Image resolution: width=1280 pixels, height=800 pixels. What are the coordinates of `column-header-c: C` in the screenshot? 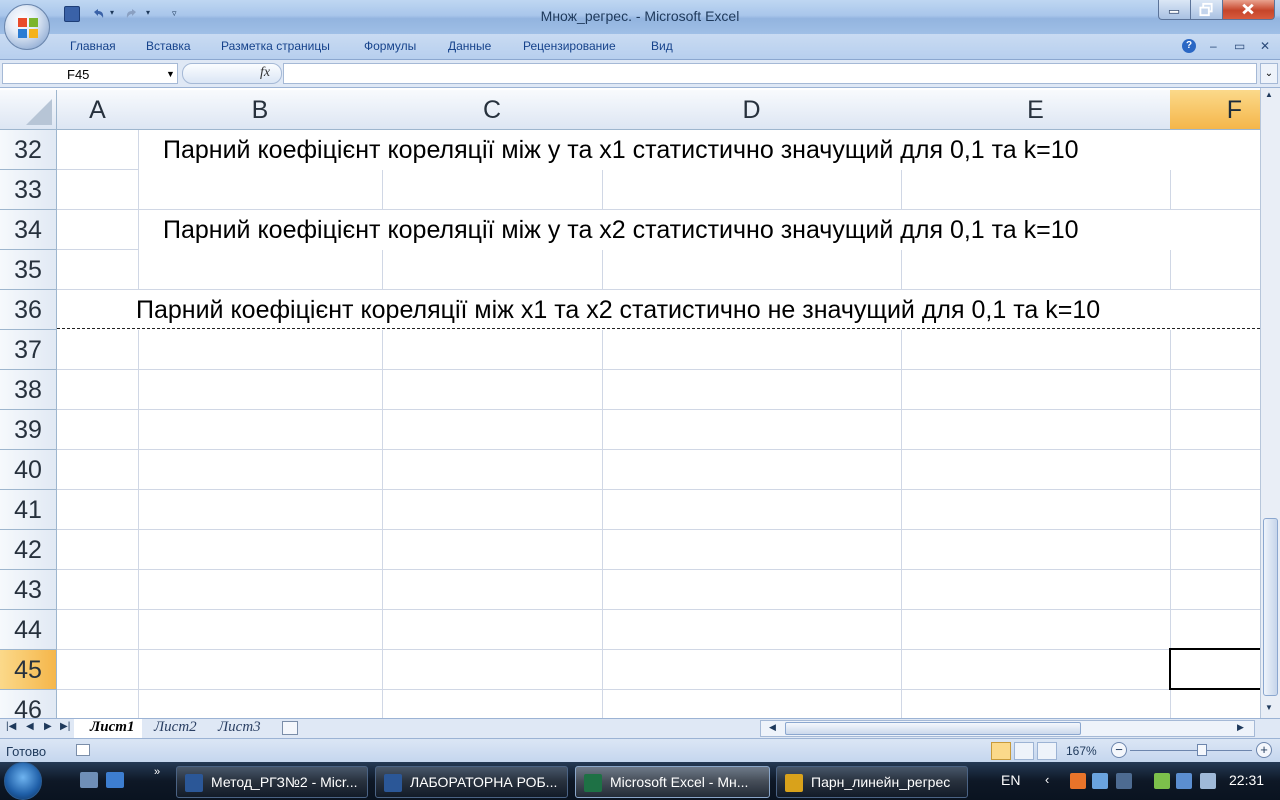 It's located at (492, 110).